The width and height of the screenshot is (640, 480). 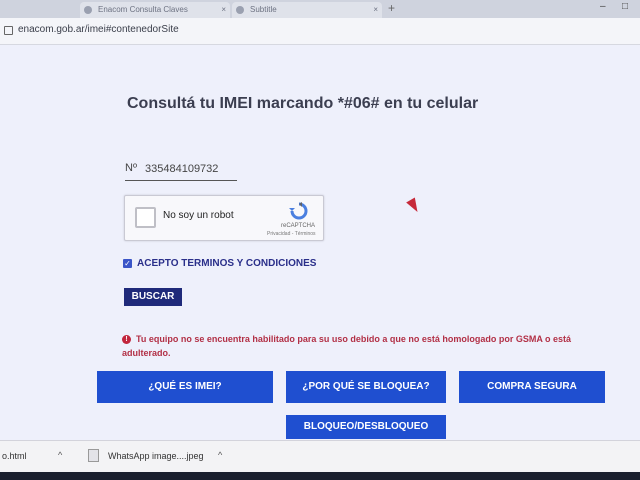 What do you see at coordinates (98, 29) in the screenshot?
I see `url-text: enacom.gob.ar/imei#contenedorSite` at bounding box center [98, 29].